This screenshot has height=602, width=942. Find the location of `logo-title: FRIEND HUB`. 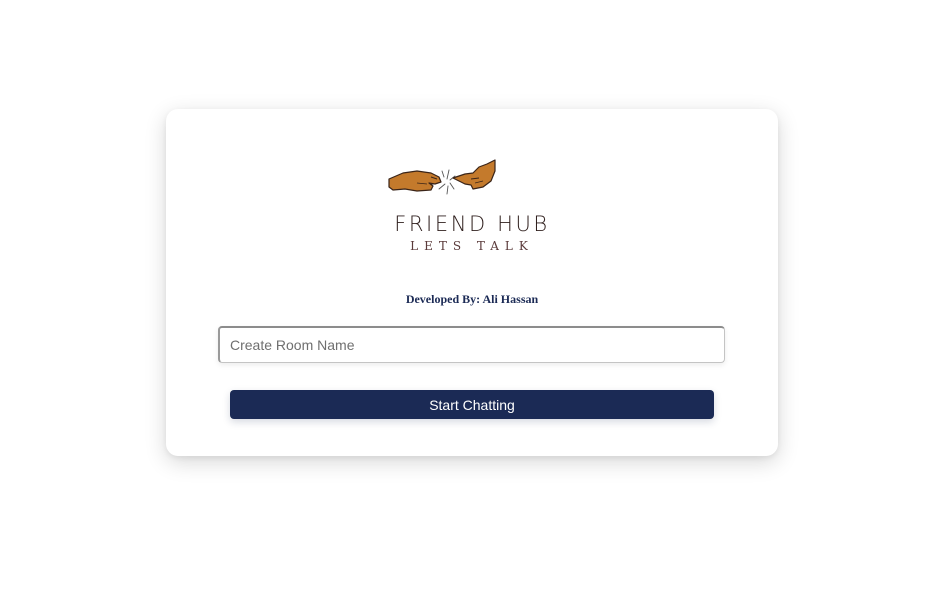

logo-title: FRIEND HUB is located at coordinates (472, 224).